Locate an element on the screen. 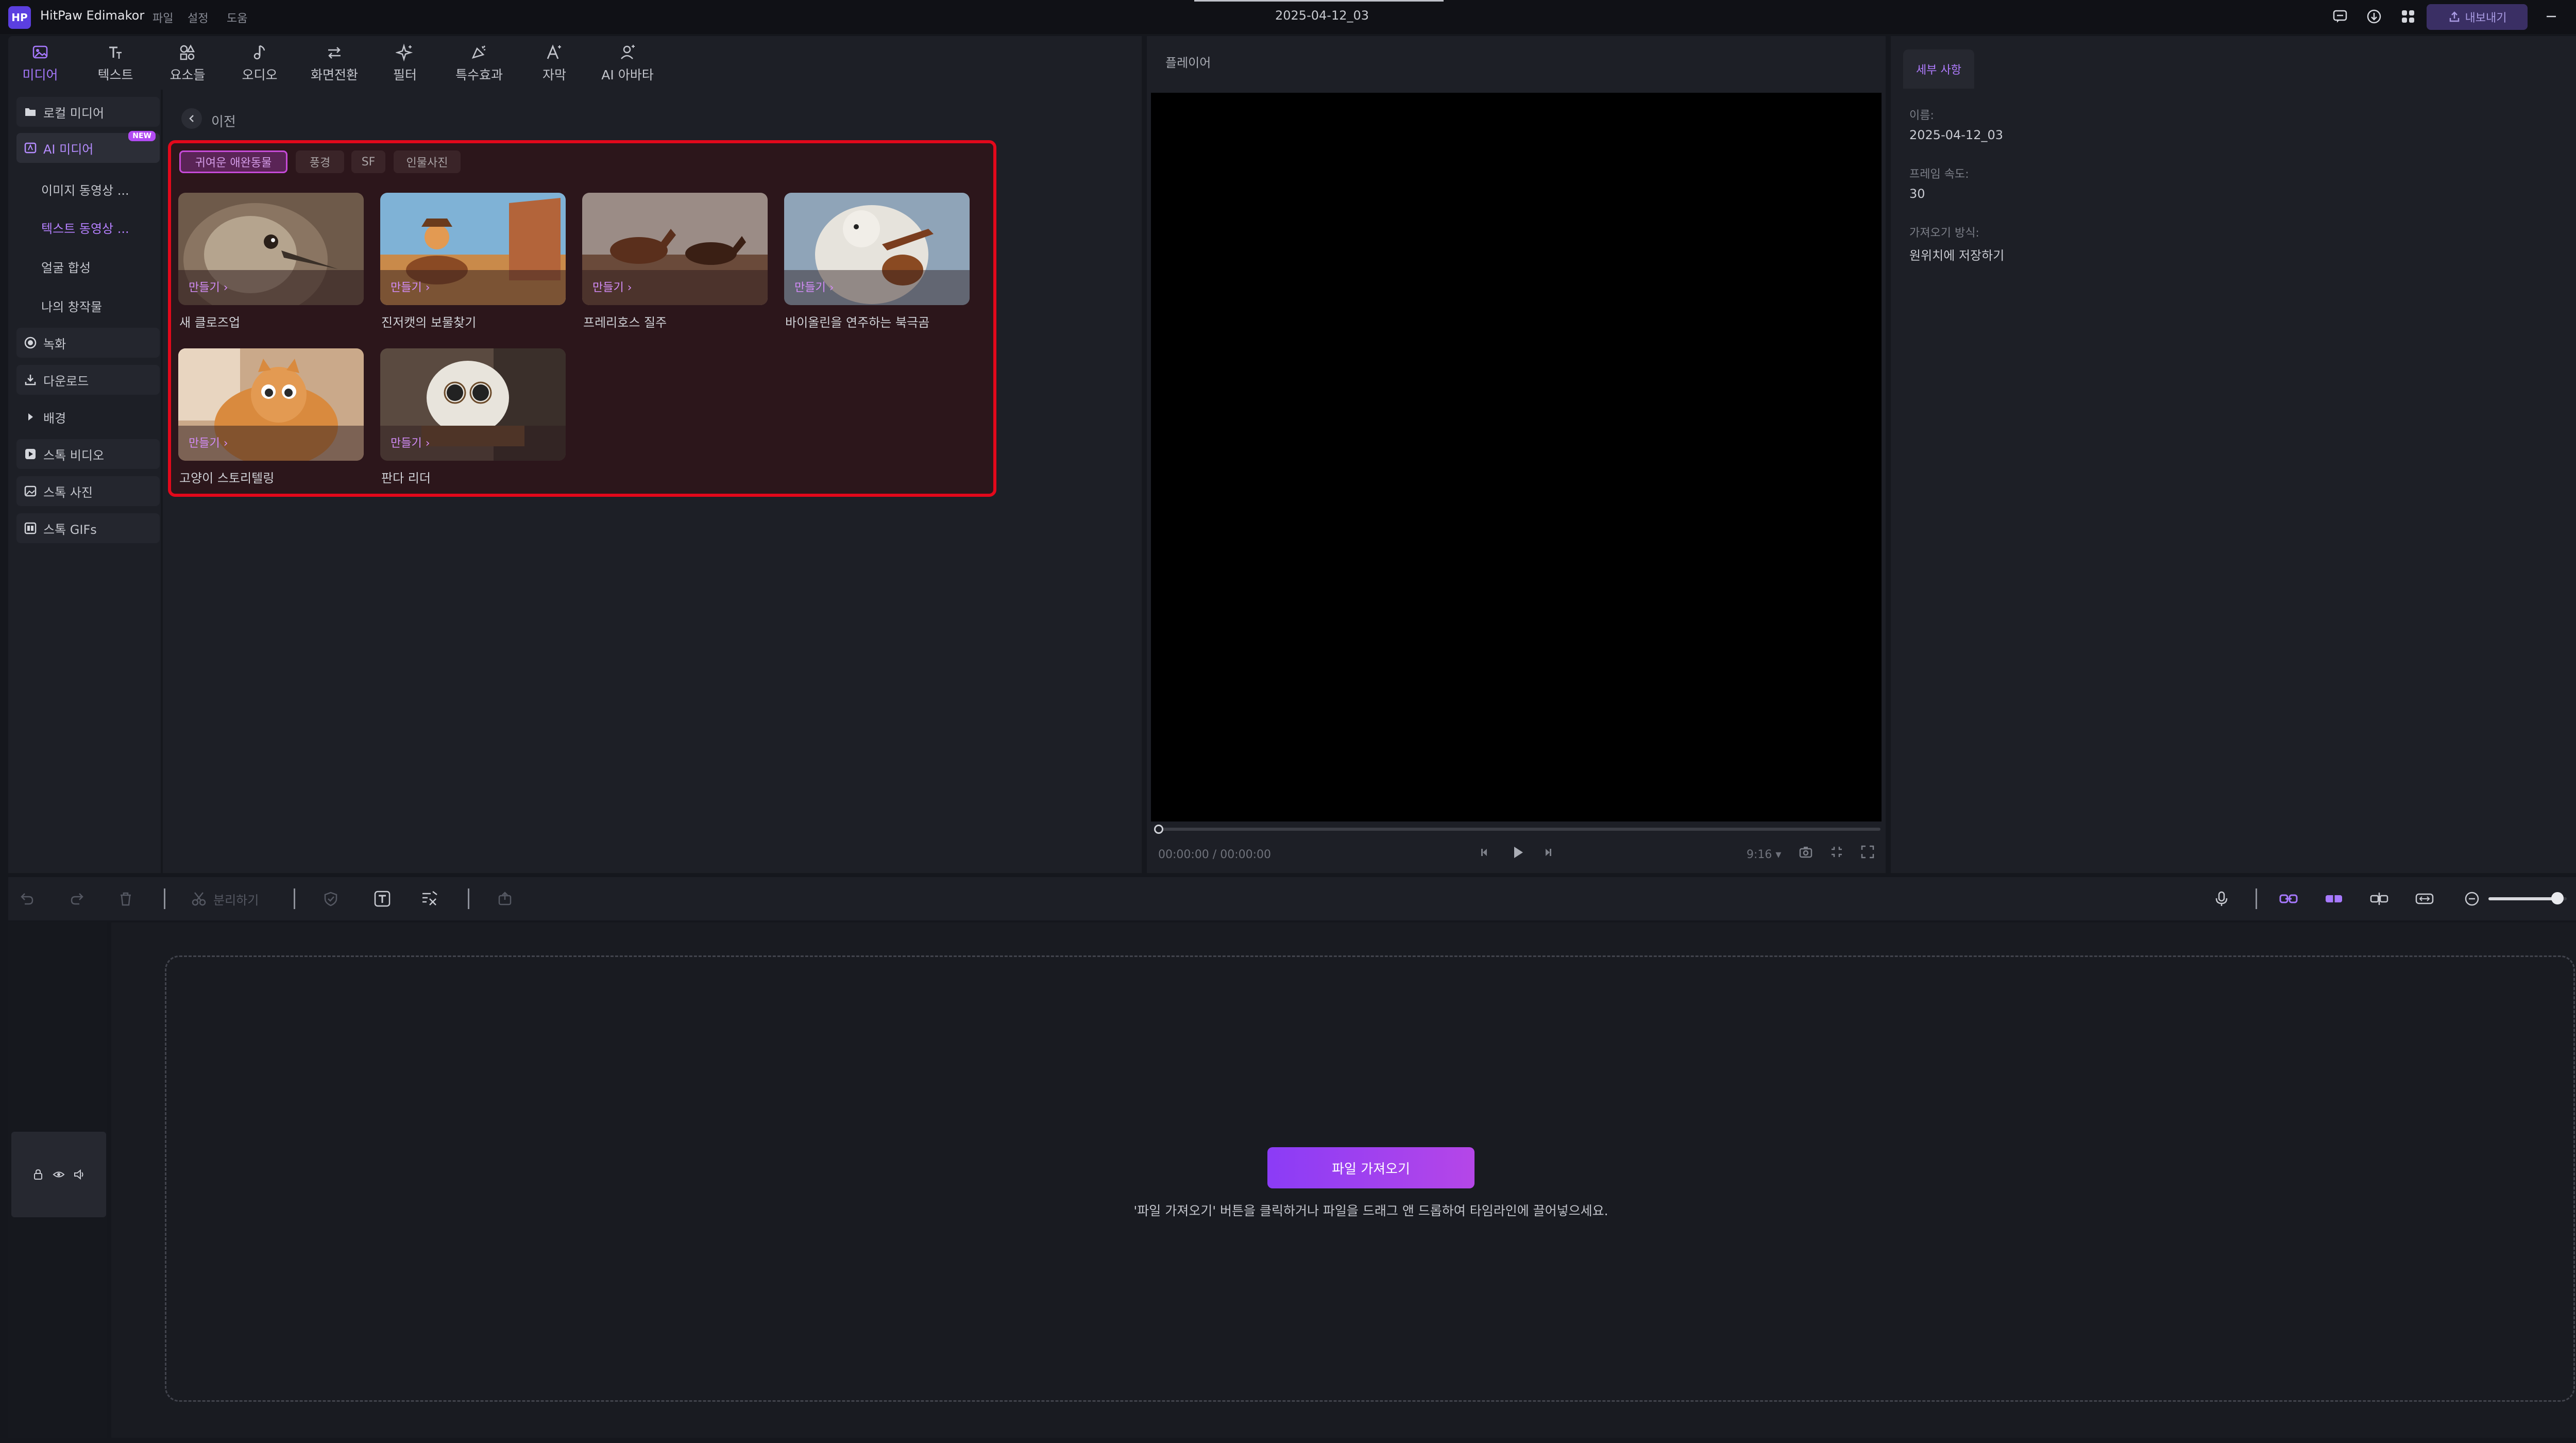 This screenshot has height=1443, width=2576. tab-text-label: 텍스트 is located at coordinates (115, 75).